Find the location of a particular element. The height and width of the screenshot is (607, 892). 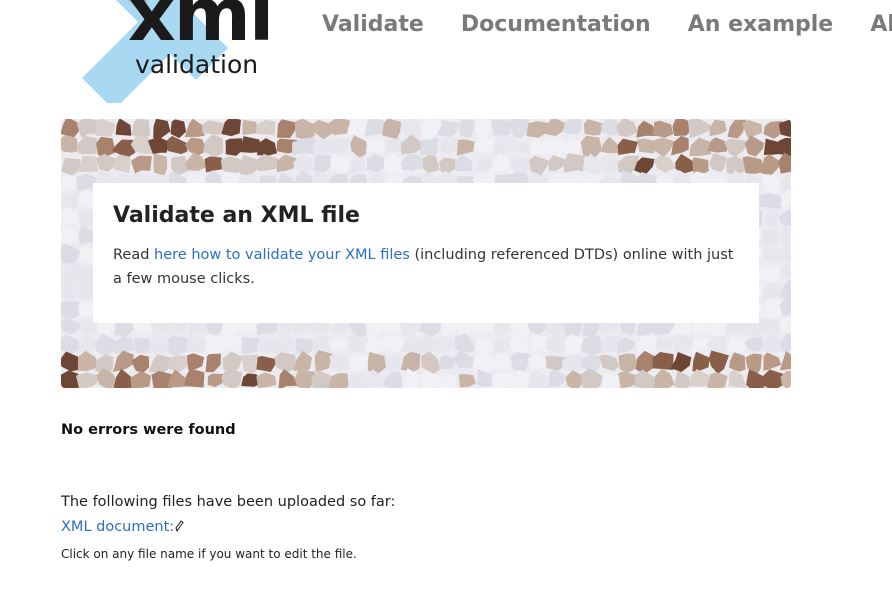

validation-status: No errors were found is located at coordinates (148, 430).